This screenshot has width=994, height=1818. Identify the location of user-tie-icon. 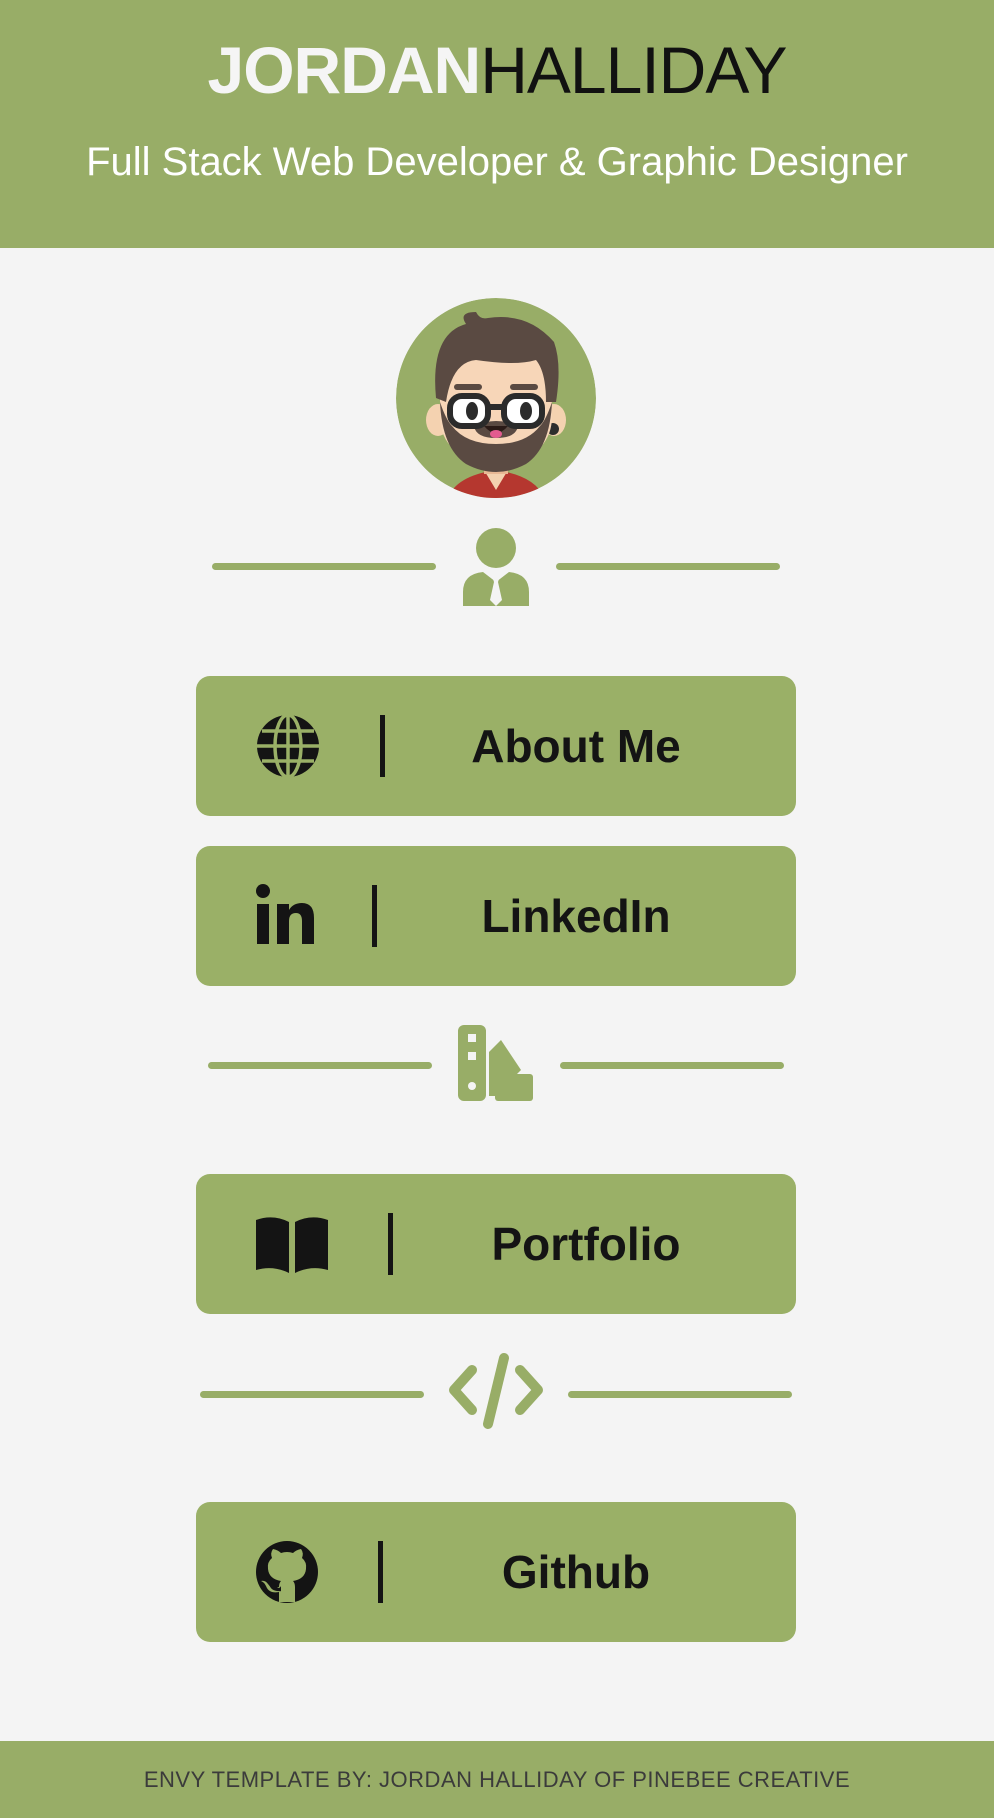
(496, 568).